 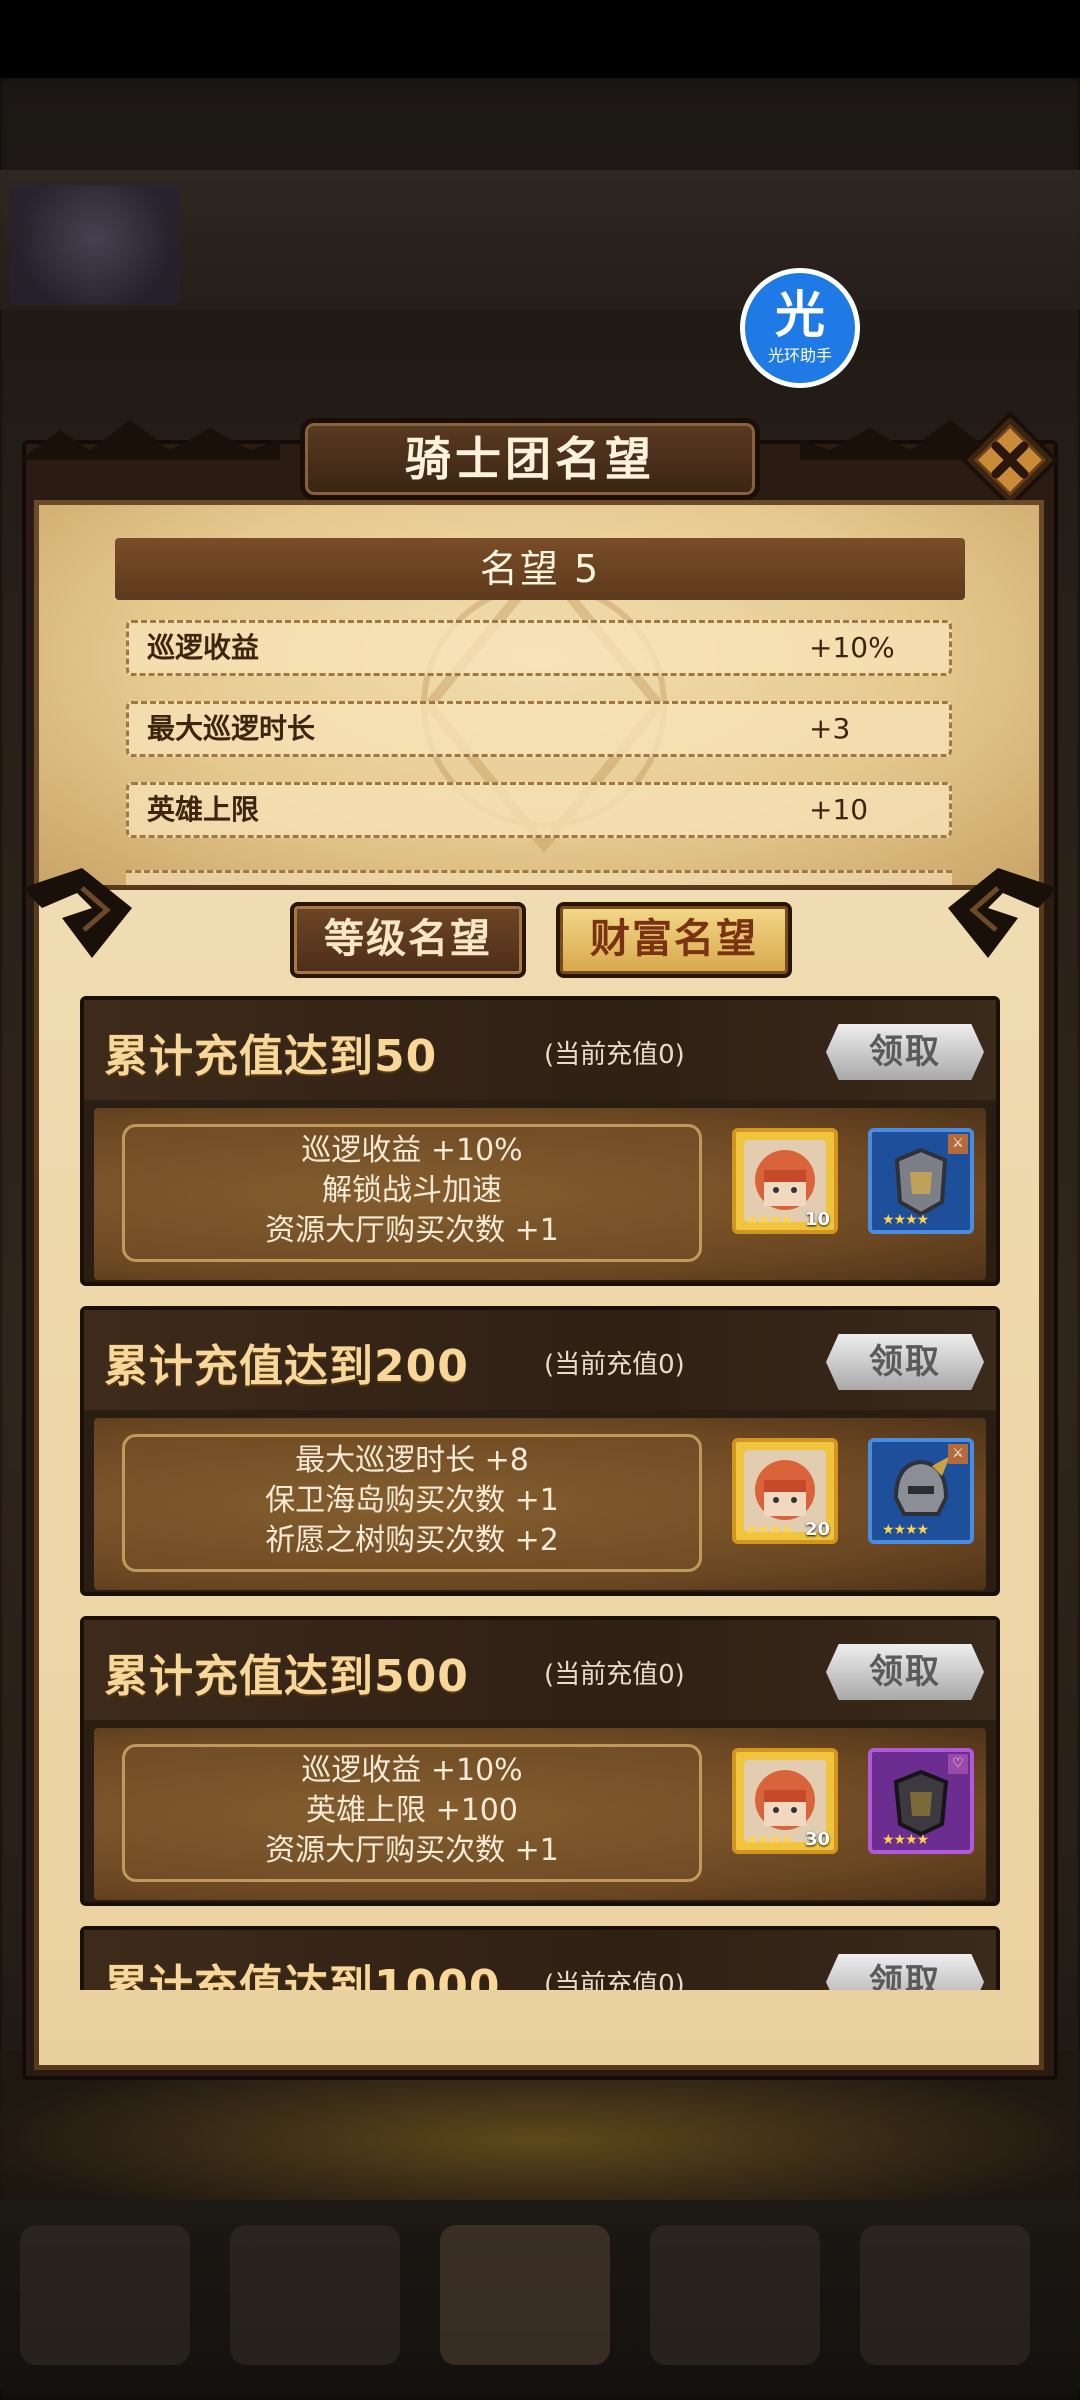 I want to click on scroll-ornament-left-icon, so click(x=77, y=913).